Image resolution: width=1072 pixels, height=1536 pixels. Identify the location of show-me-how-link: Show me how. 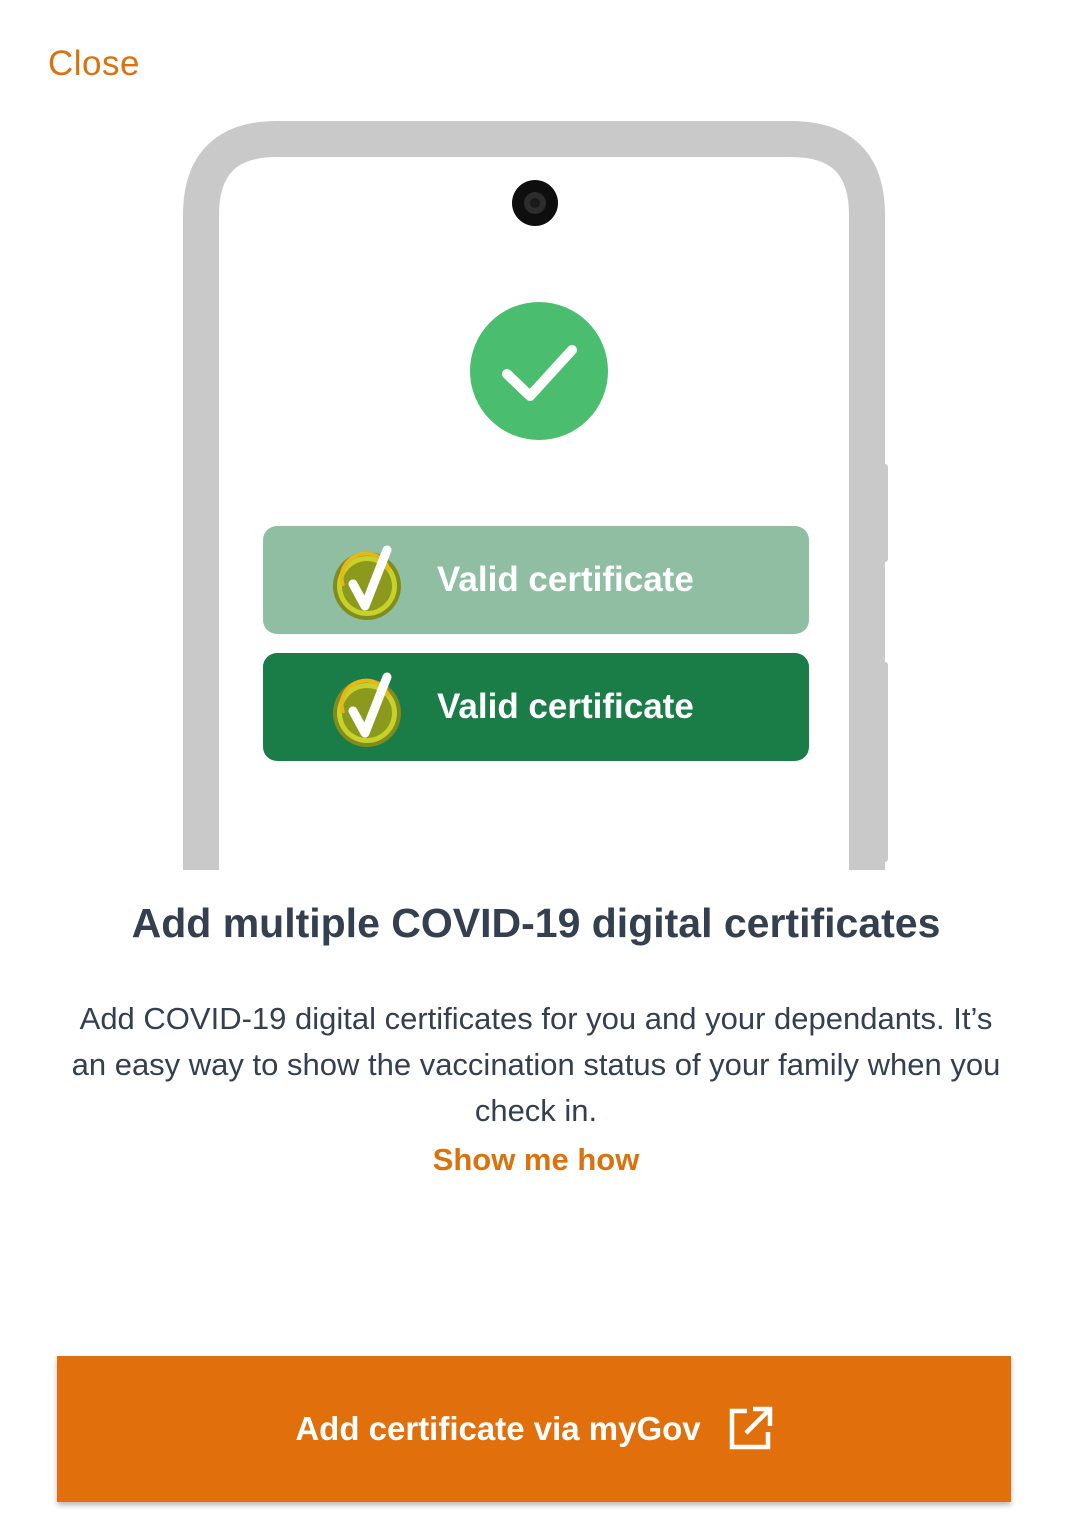
(536, 1160).